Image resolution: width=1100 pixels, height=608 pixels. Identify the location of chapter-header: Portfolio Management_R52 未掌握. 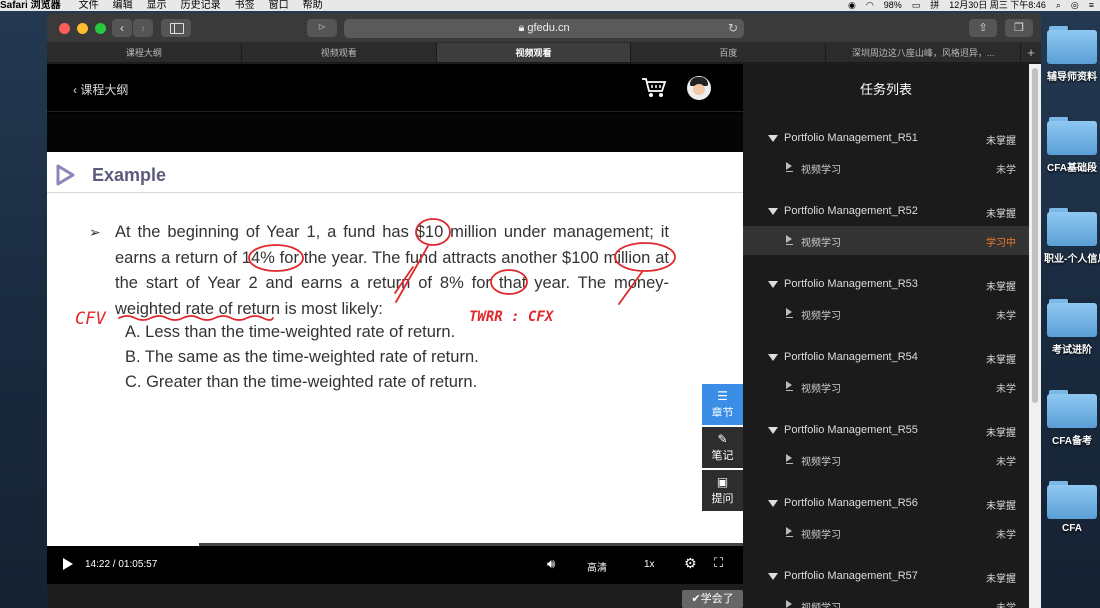
(886, 211).